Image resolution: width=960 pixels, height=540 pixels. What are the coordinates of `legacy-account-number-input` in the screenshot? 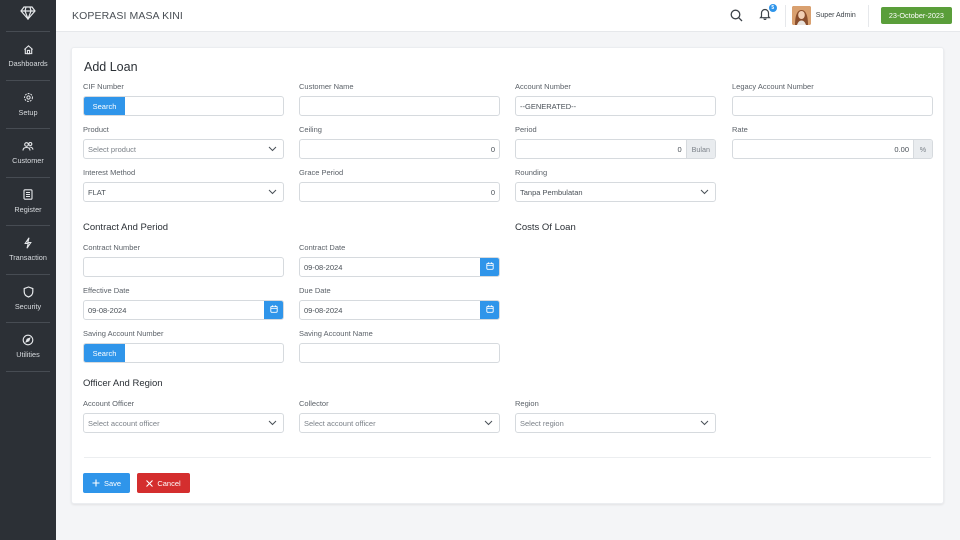 It's located at (832, 106).